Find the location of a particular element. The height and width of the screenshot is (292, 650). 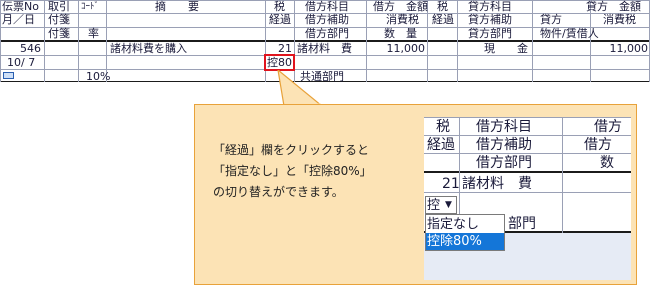

option-deduction-80: 控除80% is located at coordinates (465, 241).